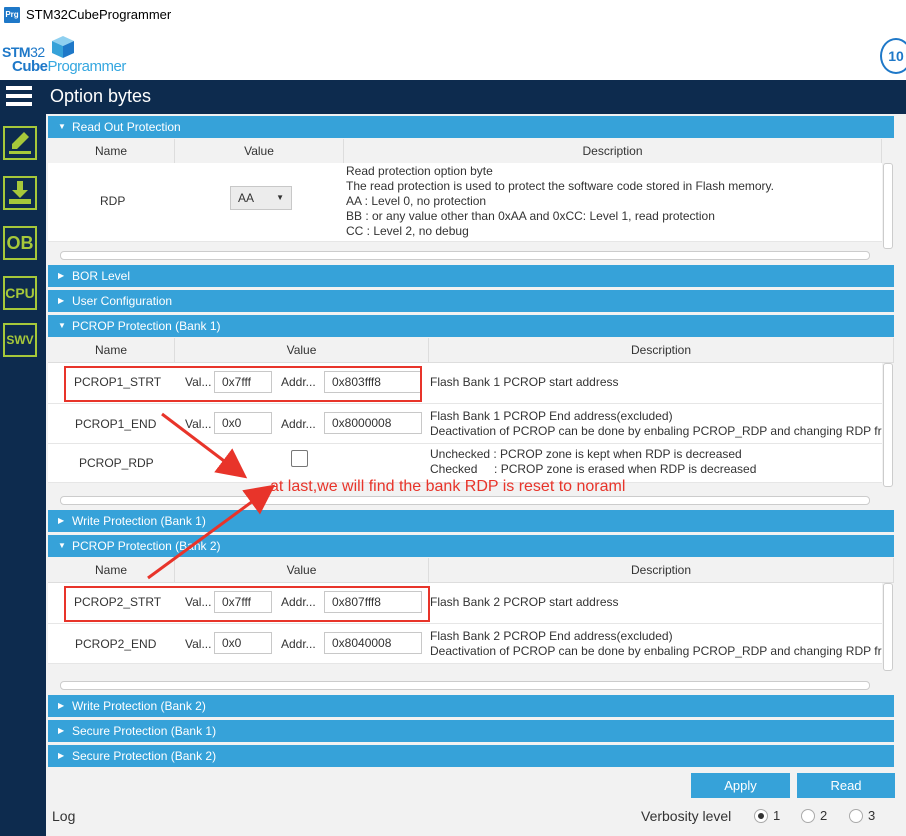 The height and width of the screenshot is (836, 906). I want to click on verbosity-level-label: 1, so click(777, 815).